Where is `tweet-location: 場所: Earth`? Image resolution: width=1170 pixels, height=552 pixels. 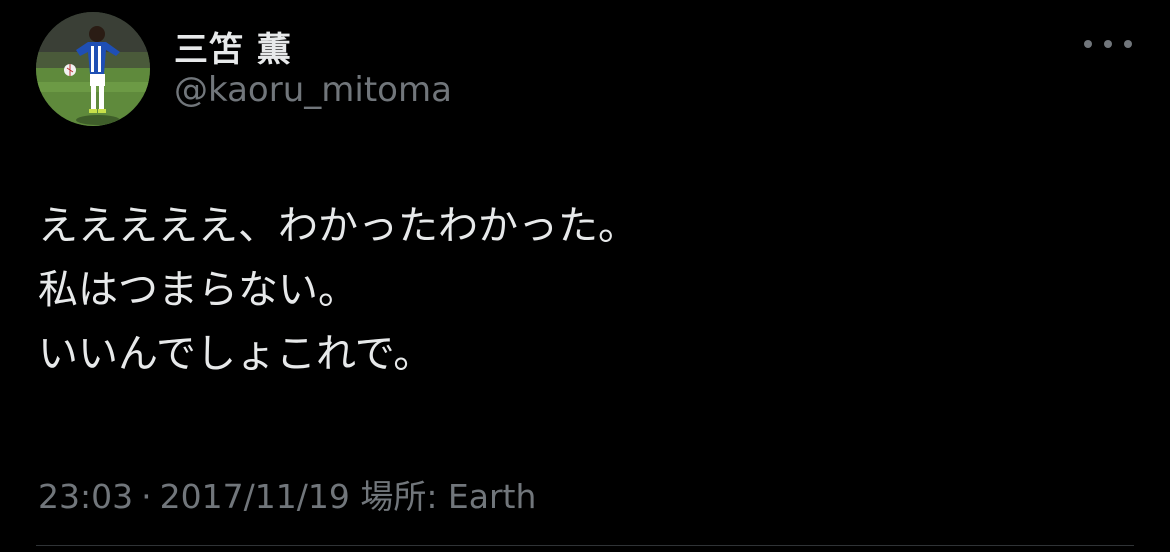
tweet-location: 場所: Earth is located at coordinates (448, 496).